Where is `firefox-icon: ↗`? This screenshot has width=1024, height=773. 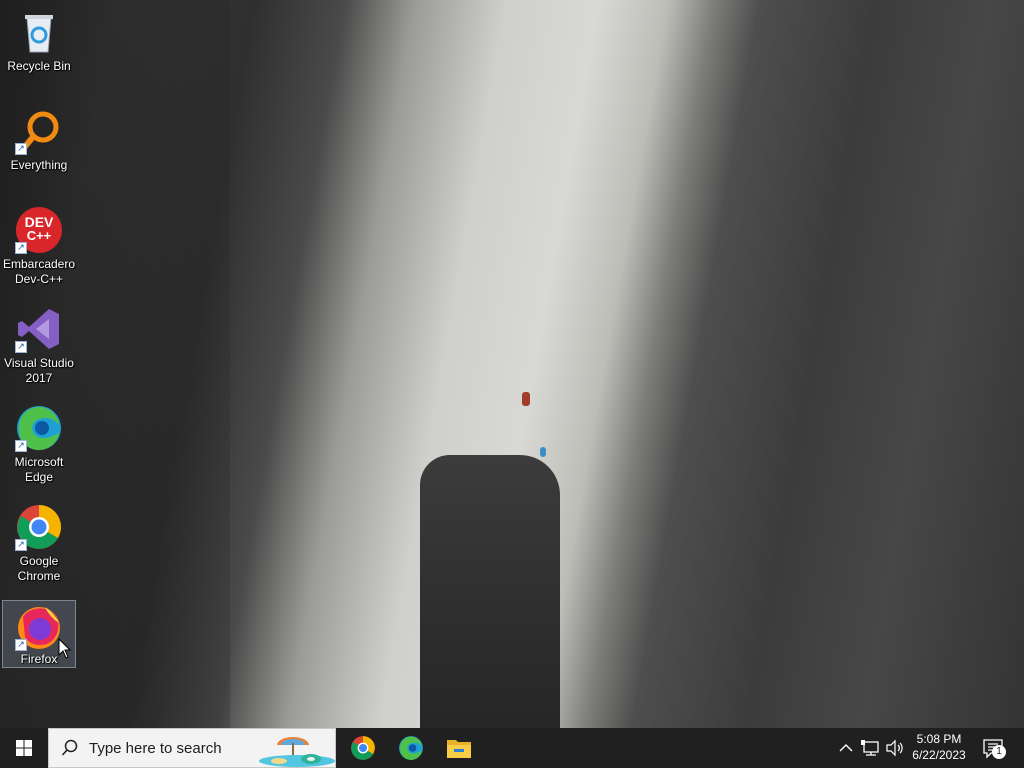
firefox-icon: ↗ is located at coordinates (39, 627).